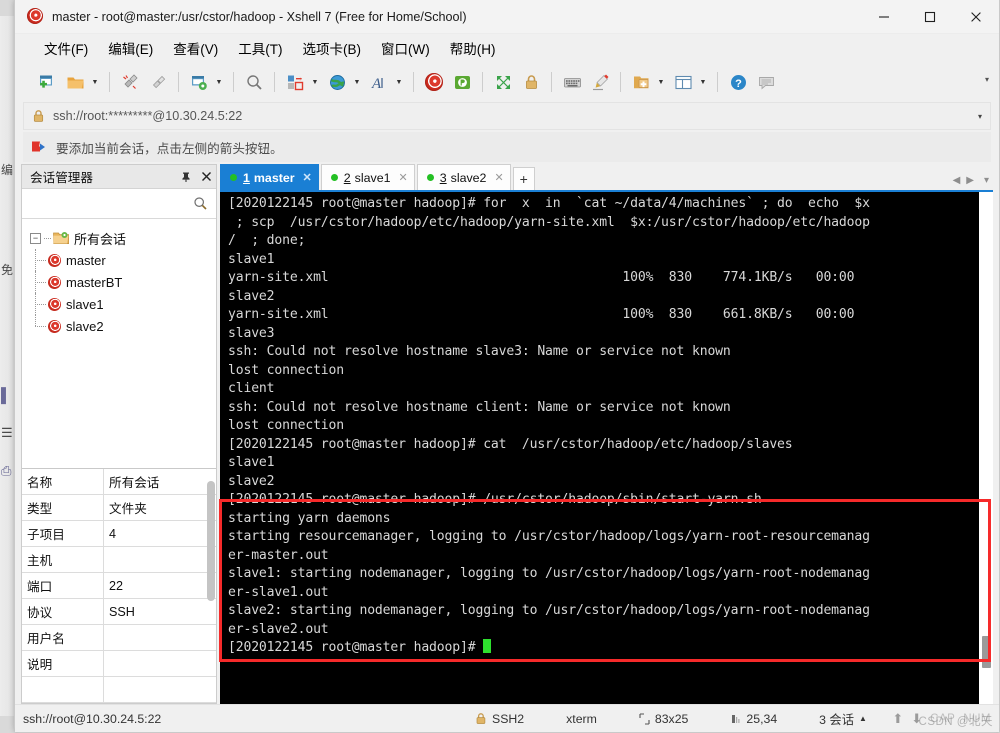 The height and width of the screenshot is (733, 1000). What do you see at coordinates (503, 82) in the screenshot?
I see `fullscreen-icon` at bounding box center [503, 82].